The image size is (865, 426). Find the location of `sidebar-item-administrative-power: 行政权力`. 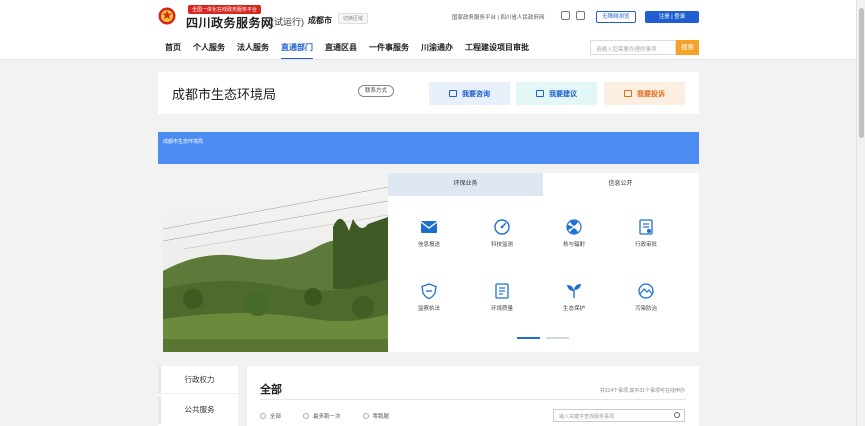

sidebar-item-administrative-power: 行政权力 is located at coordinates (198, 380).